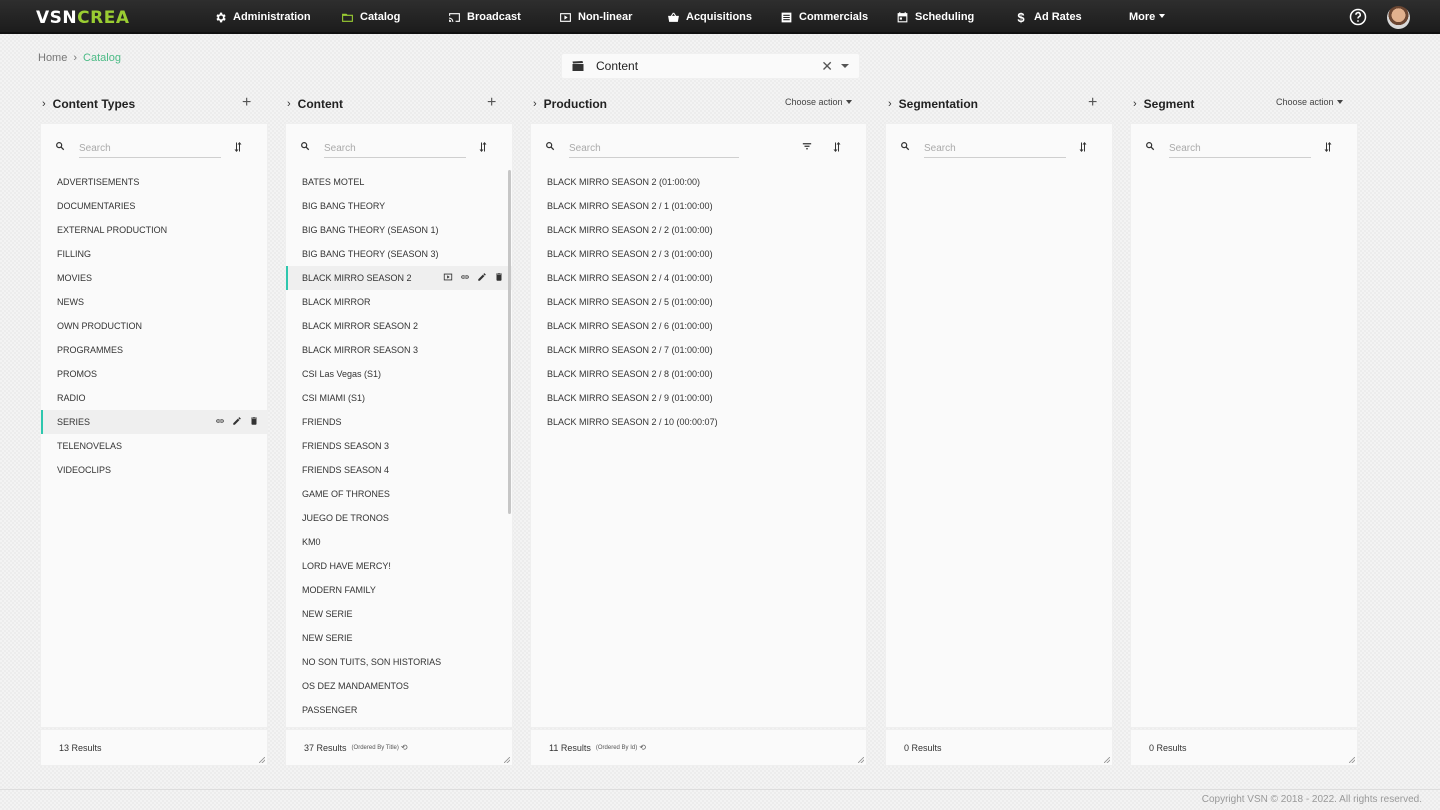 This screenshot has height=810, width=1440. What do you see at coordinates (154, 302) in the screenshot?
I see `list-item: NEWS` at bounding box center [154, 302].